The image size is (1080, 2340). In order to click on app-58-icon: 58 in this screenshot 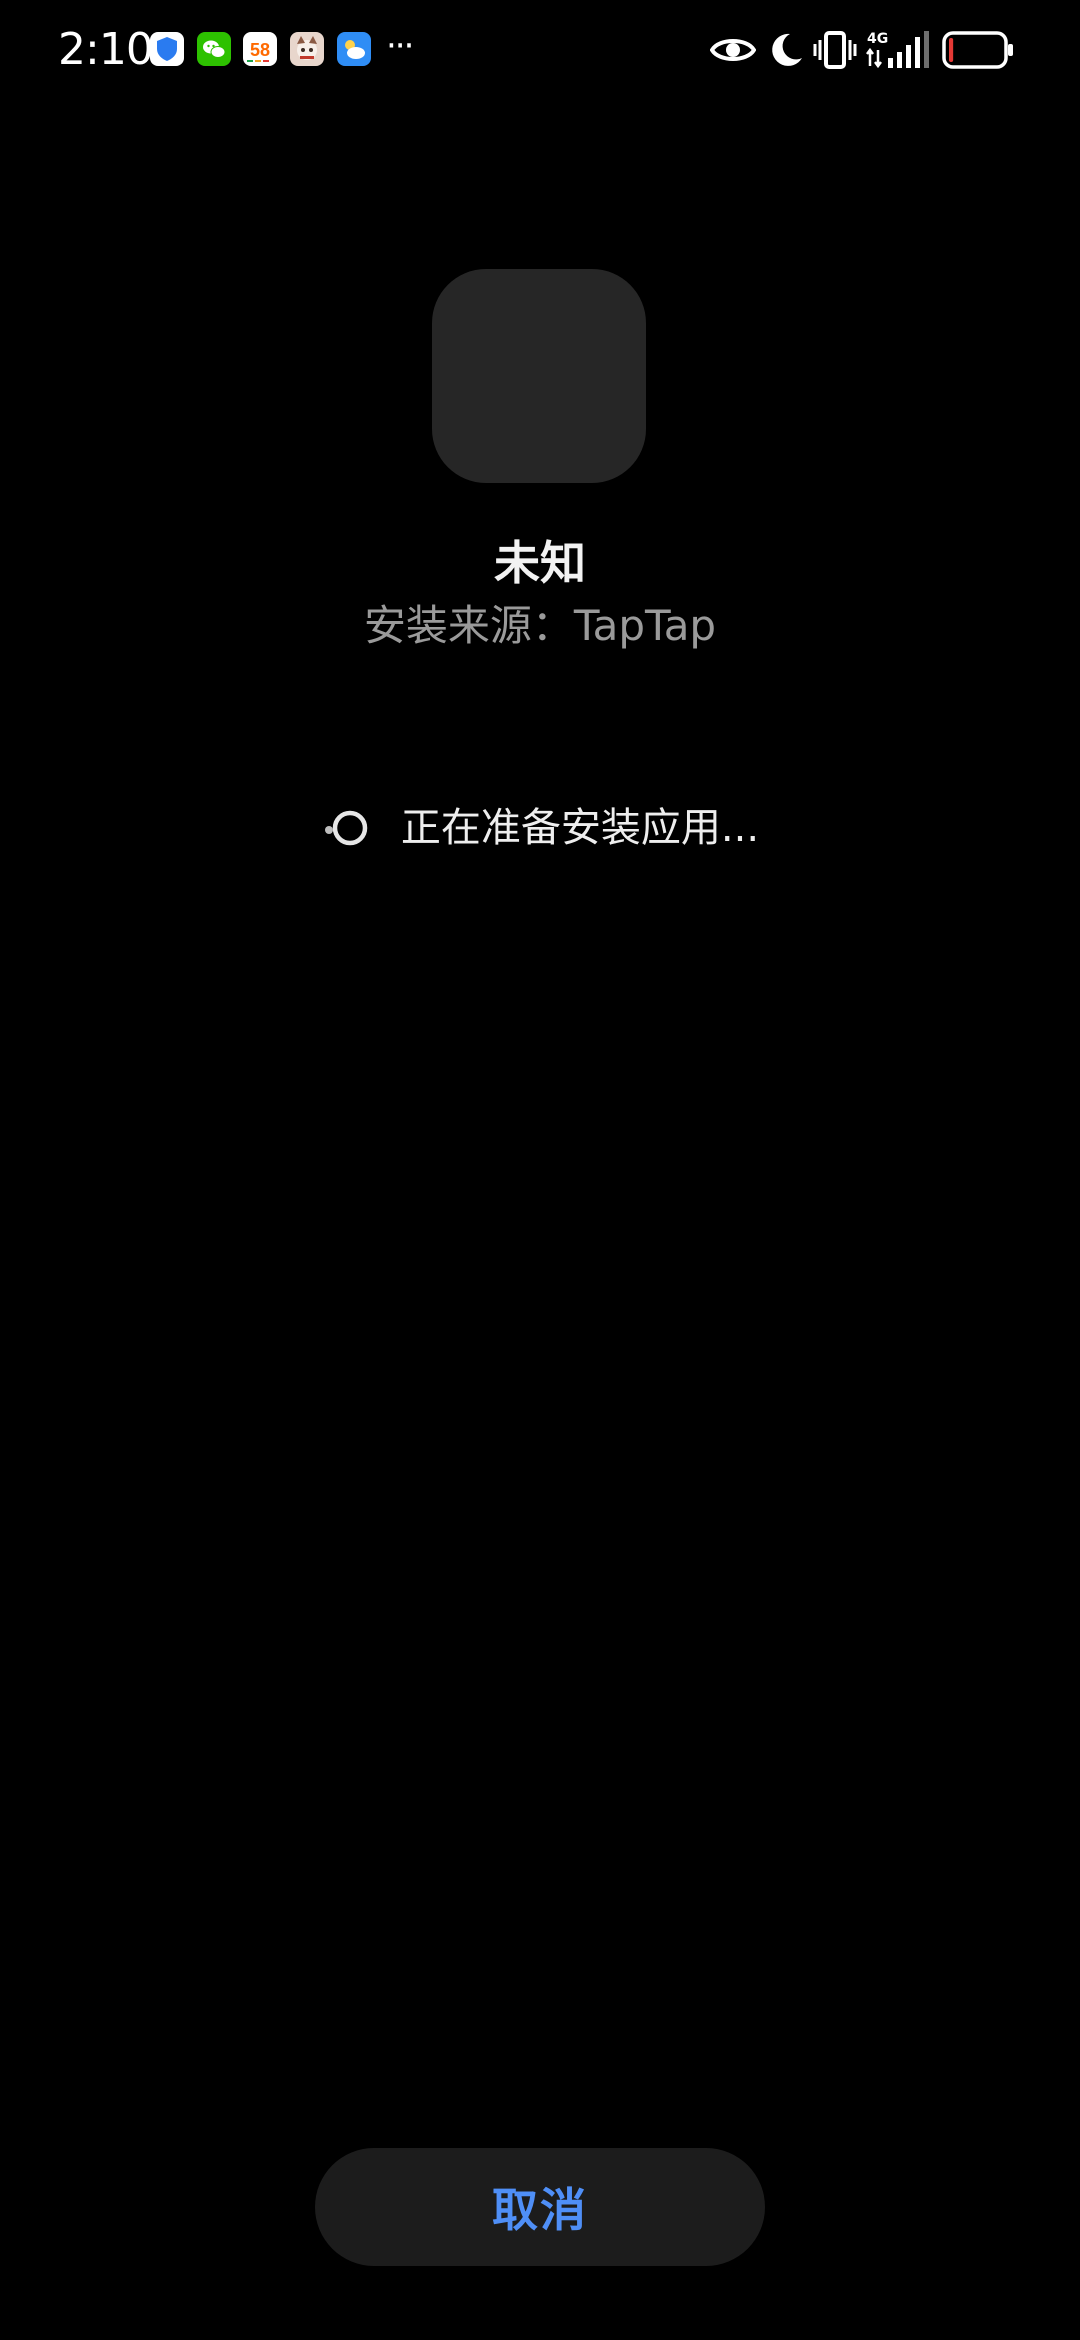, I will do `click(260, 49)`.